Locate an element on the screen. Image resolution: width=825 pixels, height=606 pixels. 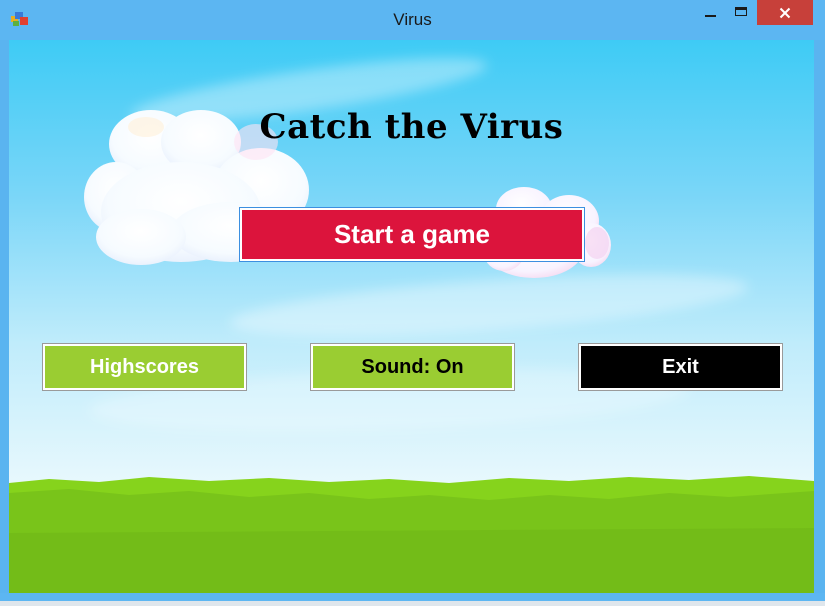
close-icon is located at coordinates (785, 12).